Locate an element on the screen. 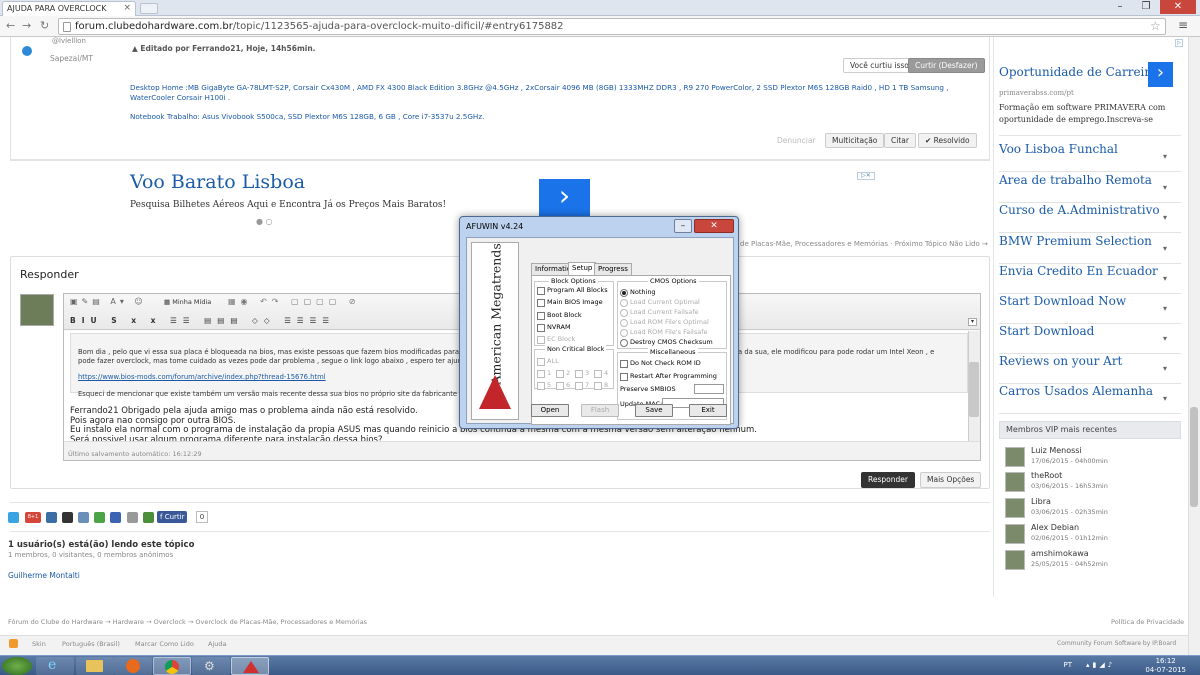 This screenshot has width=1200, height=675. rss-icon is located at coordinates (13, 643).